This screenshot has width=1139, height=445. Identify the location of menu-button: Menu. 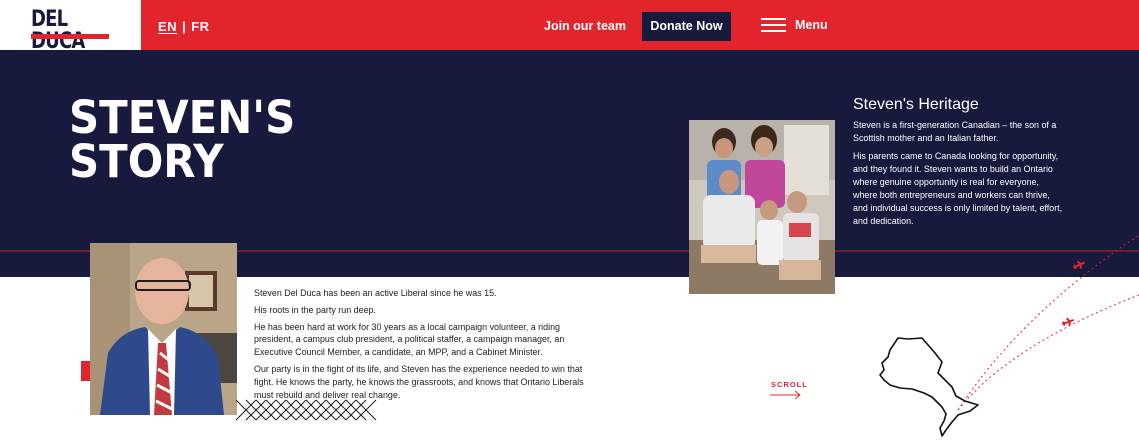
(794, 25).